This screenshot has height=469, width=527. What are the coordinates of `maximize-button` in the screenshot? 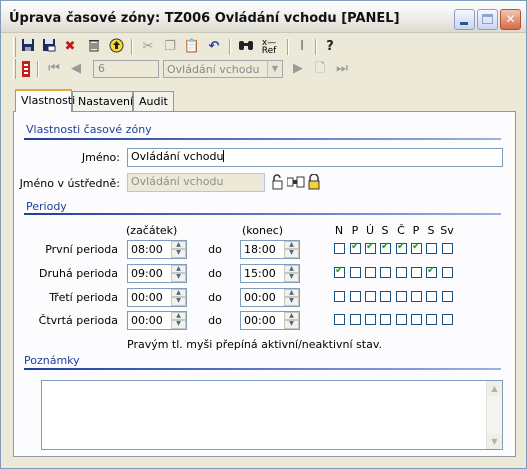 It's located at (487, 19).